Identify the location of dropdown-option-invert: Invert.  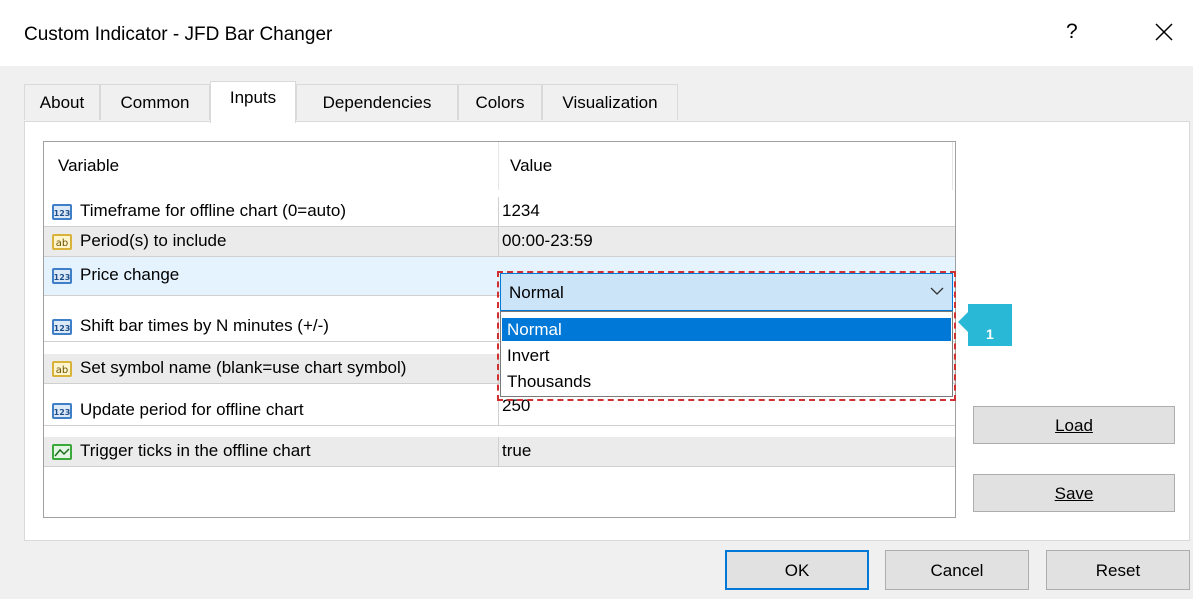
(726, 355).